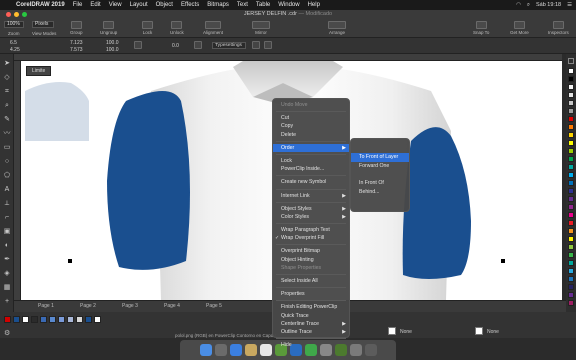  I want to click on context-menu-item: Quick Trace, so click(311, 316).